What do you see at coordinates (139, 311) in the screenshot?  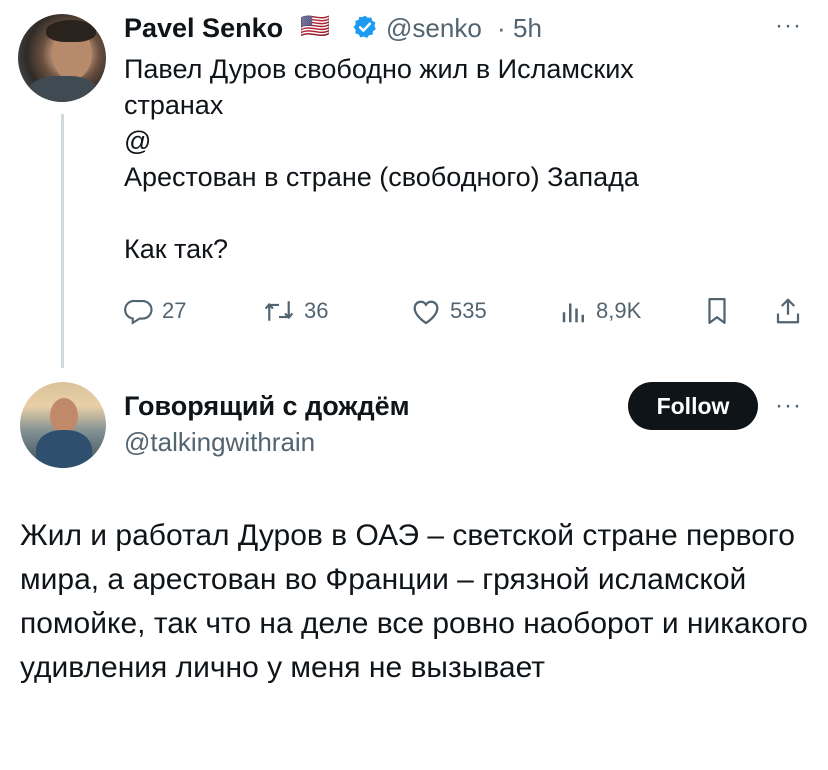 I see `reply-icon` at bounding box center [139, 311].